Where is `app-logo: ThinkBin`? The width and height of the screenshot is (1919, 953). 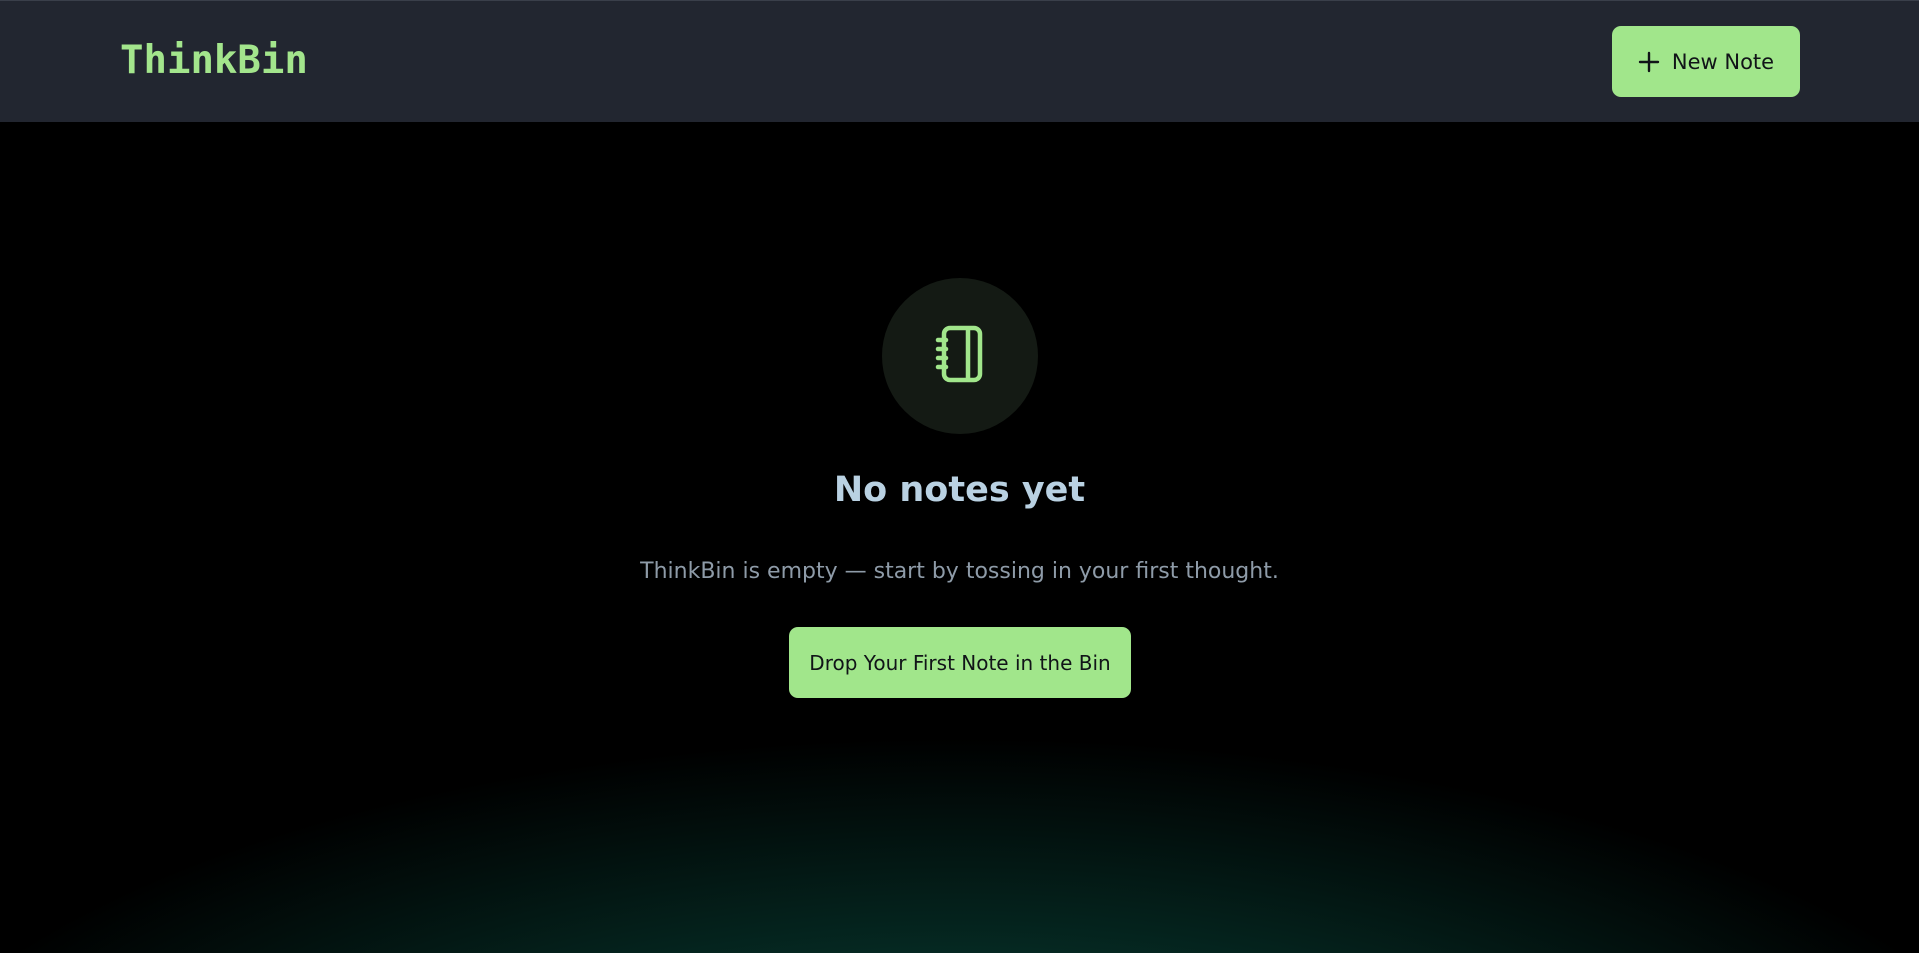
app-logo: ThinkBin is located at coordinates (214, 61).